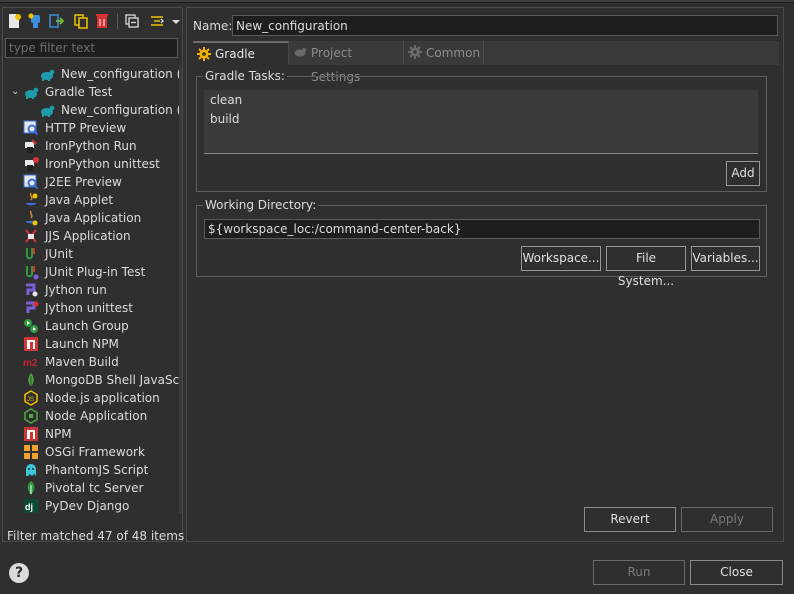 The image size is (794, 594). I want to click on ironpython-unittest-icon, so click(31, 164).